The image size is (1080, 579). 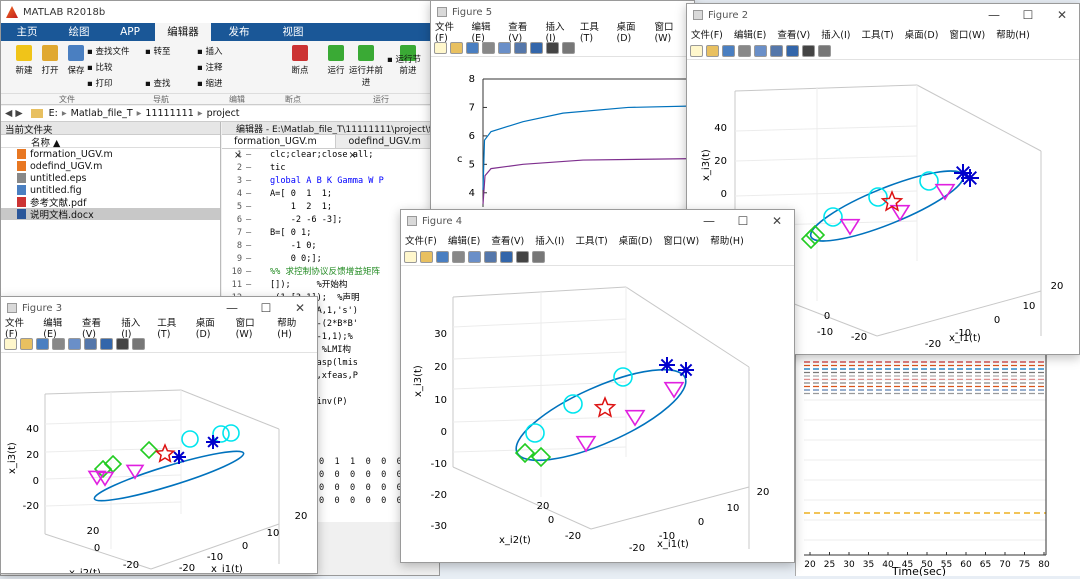 I want to click on ribbon-small-button-7: ▪ 缩进, so click(x=209, y=83).